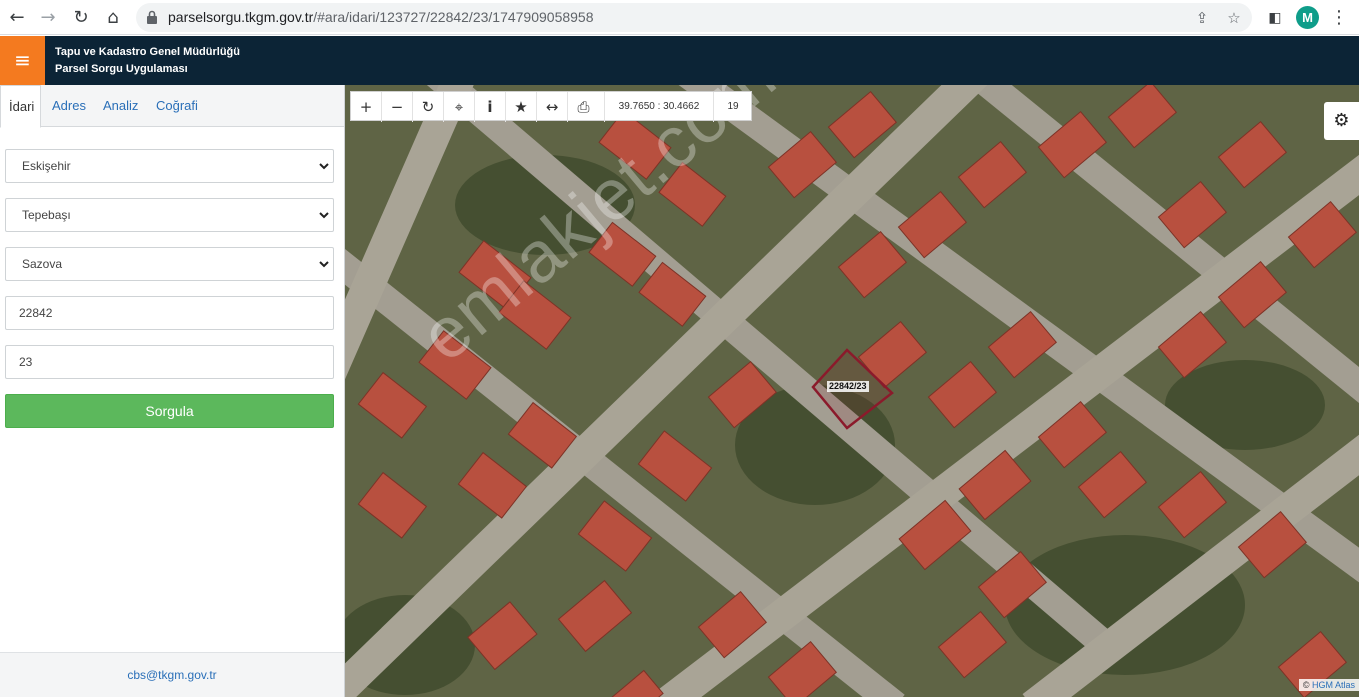 This screenshot has width=1359, height=697. I want to click on province-value: Eskişehir, so click(46, 166).